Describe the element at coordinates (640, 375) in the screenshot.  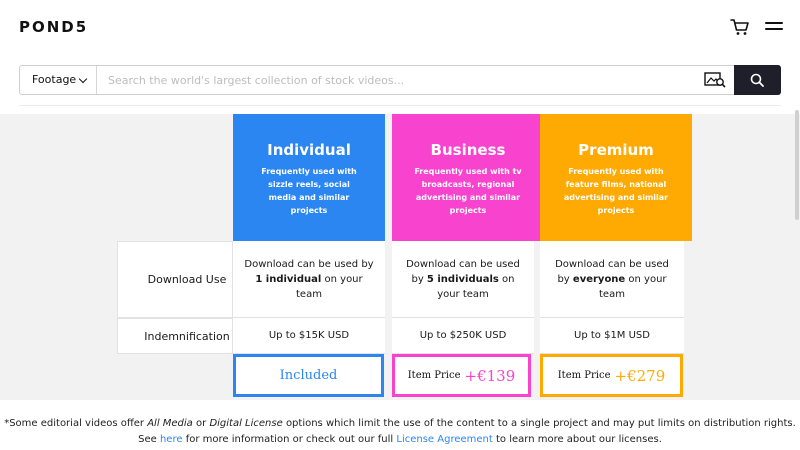
I see `price-value: +€279` at that location.